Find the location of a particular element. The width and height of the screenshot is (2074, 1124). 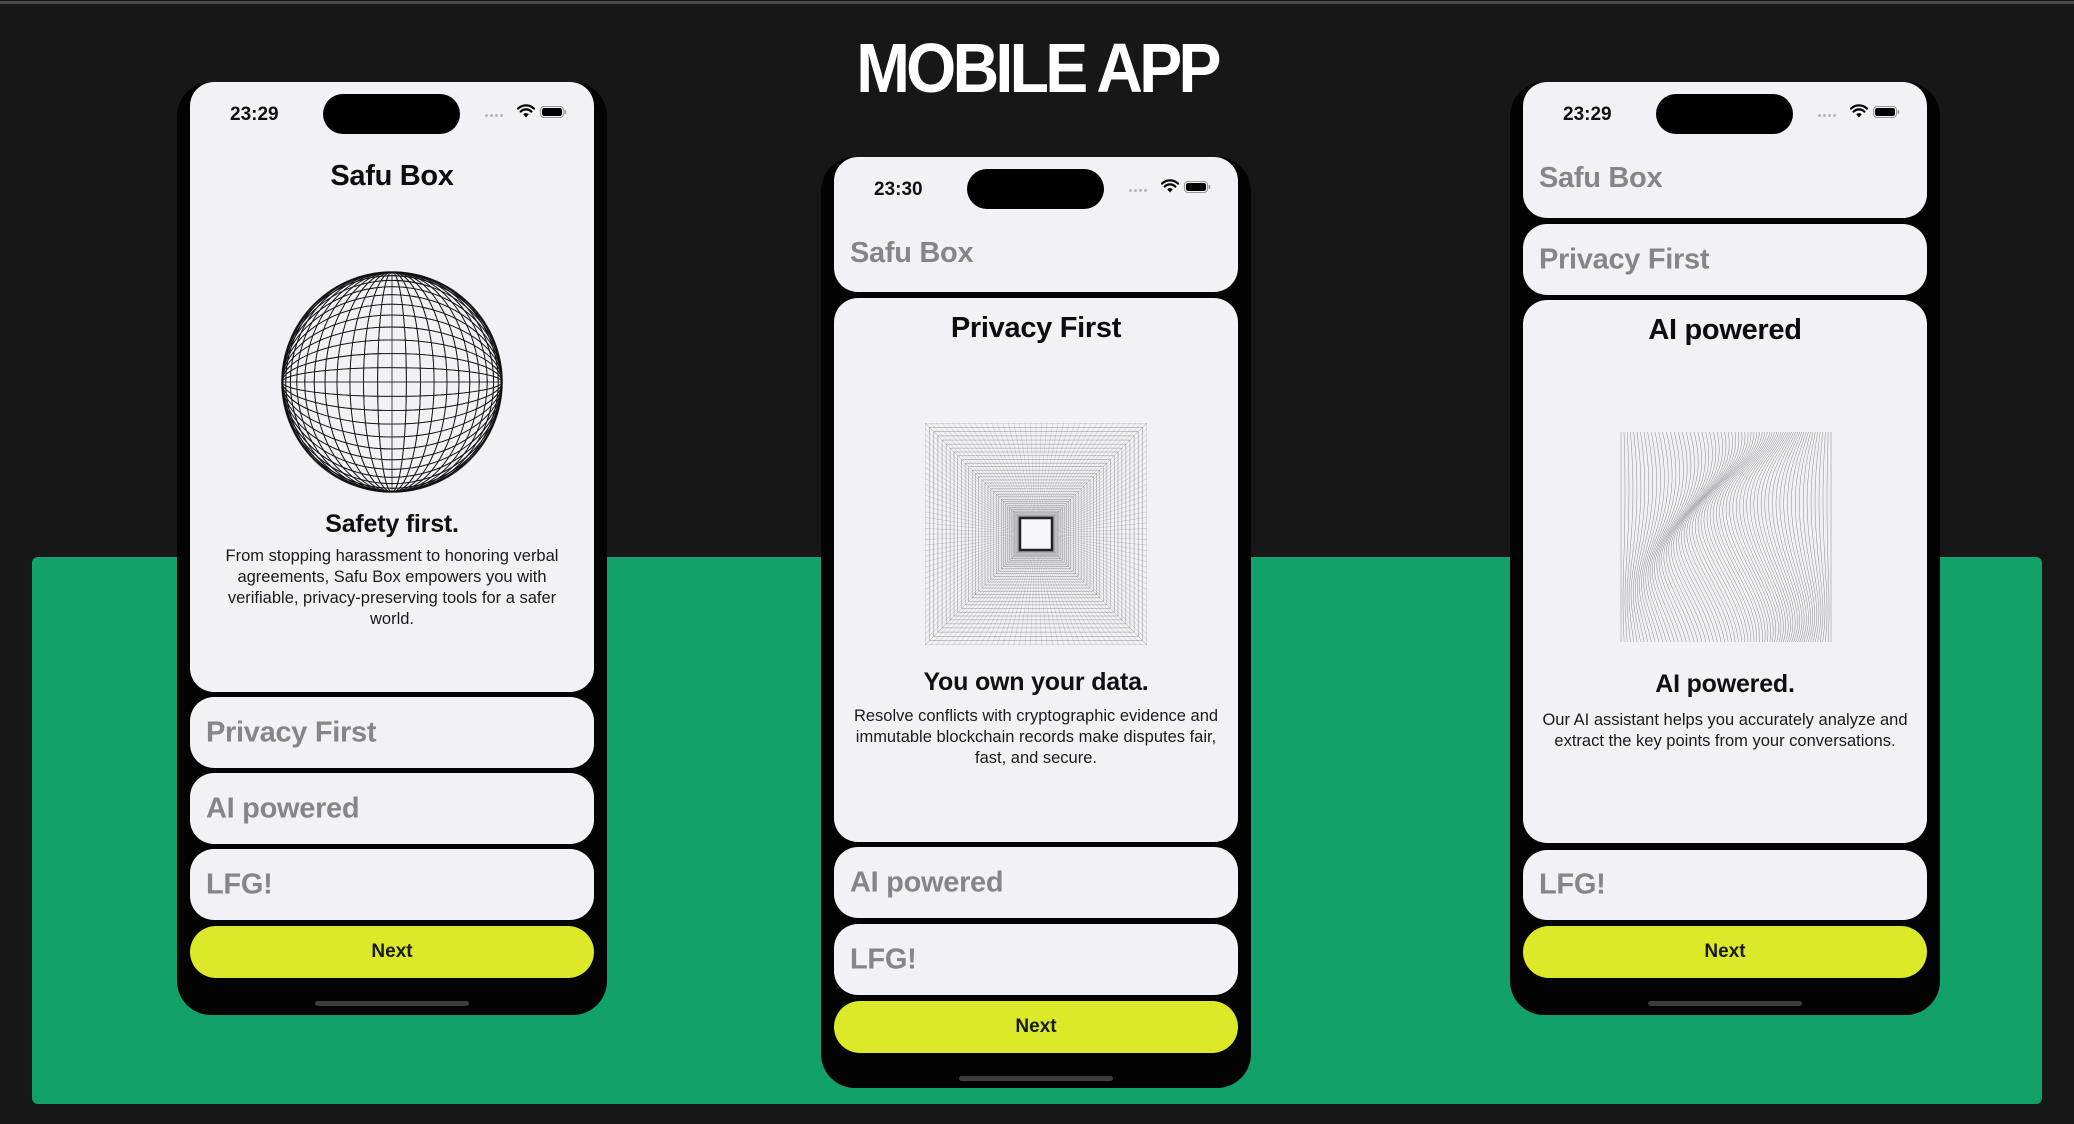

section-title: Privacy First is located at coordinates (1036, 328).